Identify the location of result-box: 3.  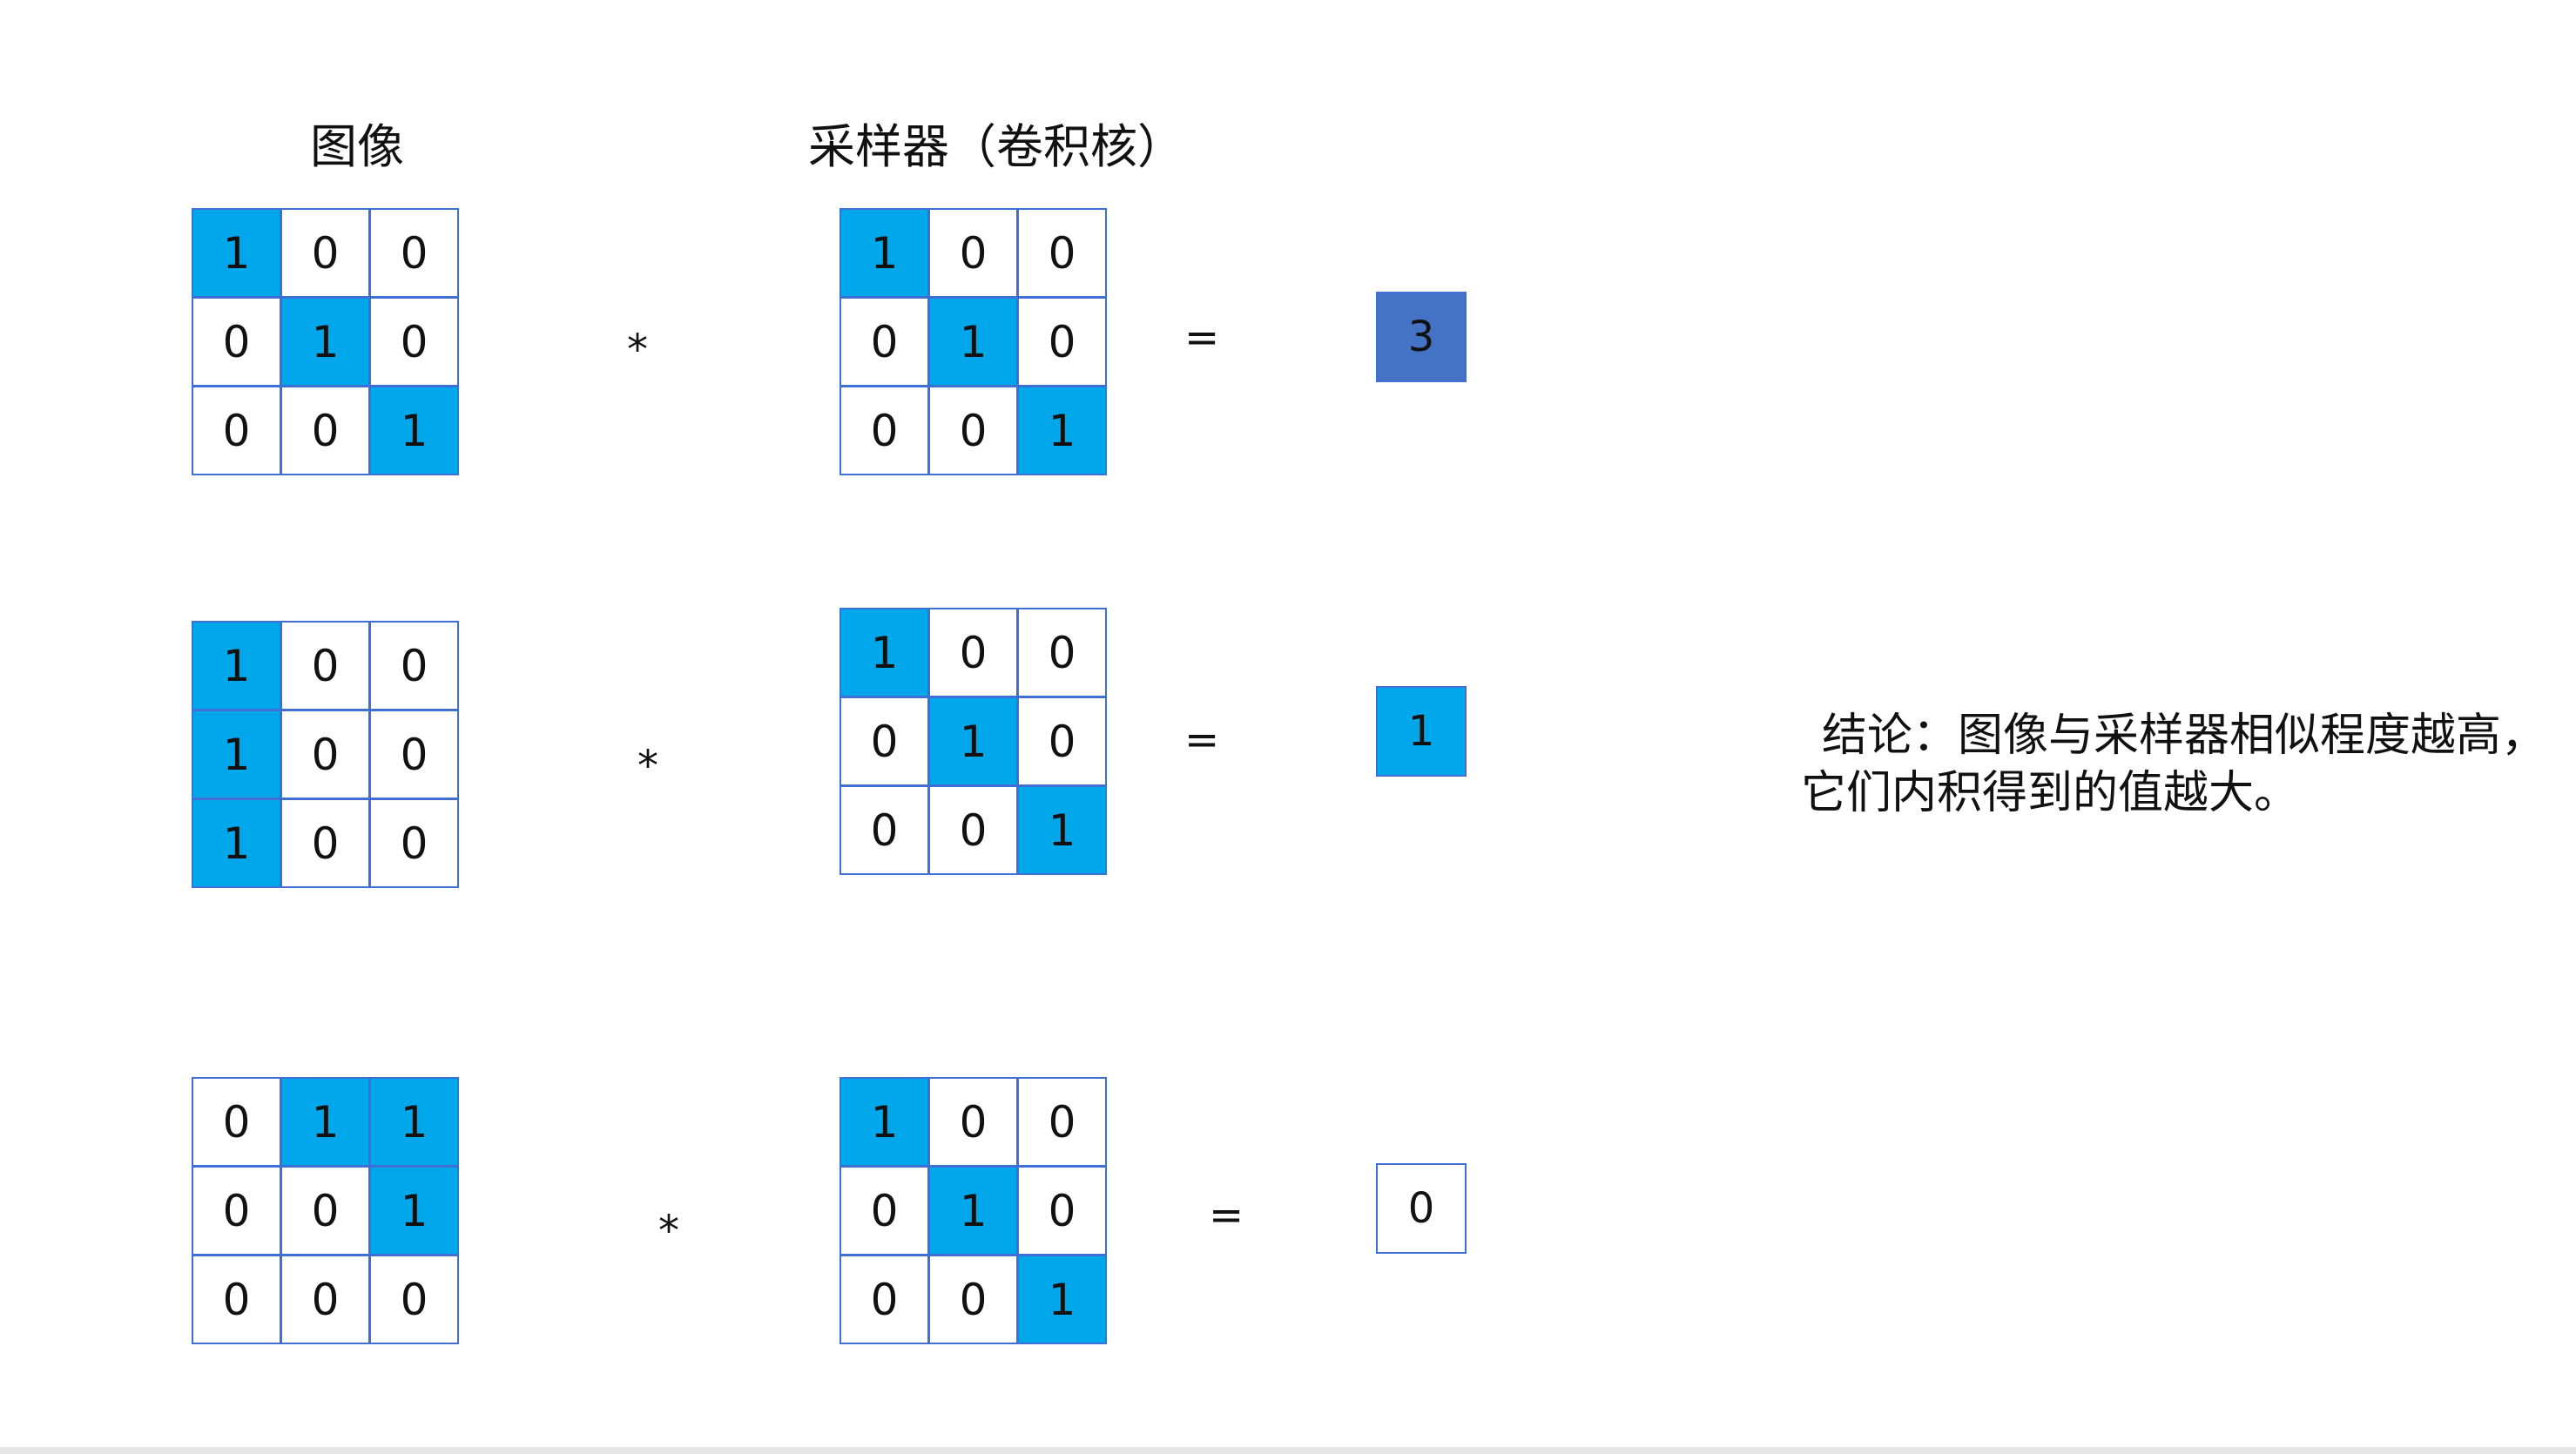
(1421, 337).